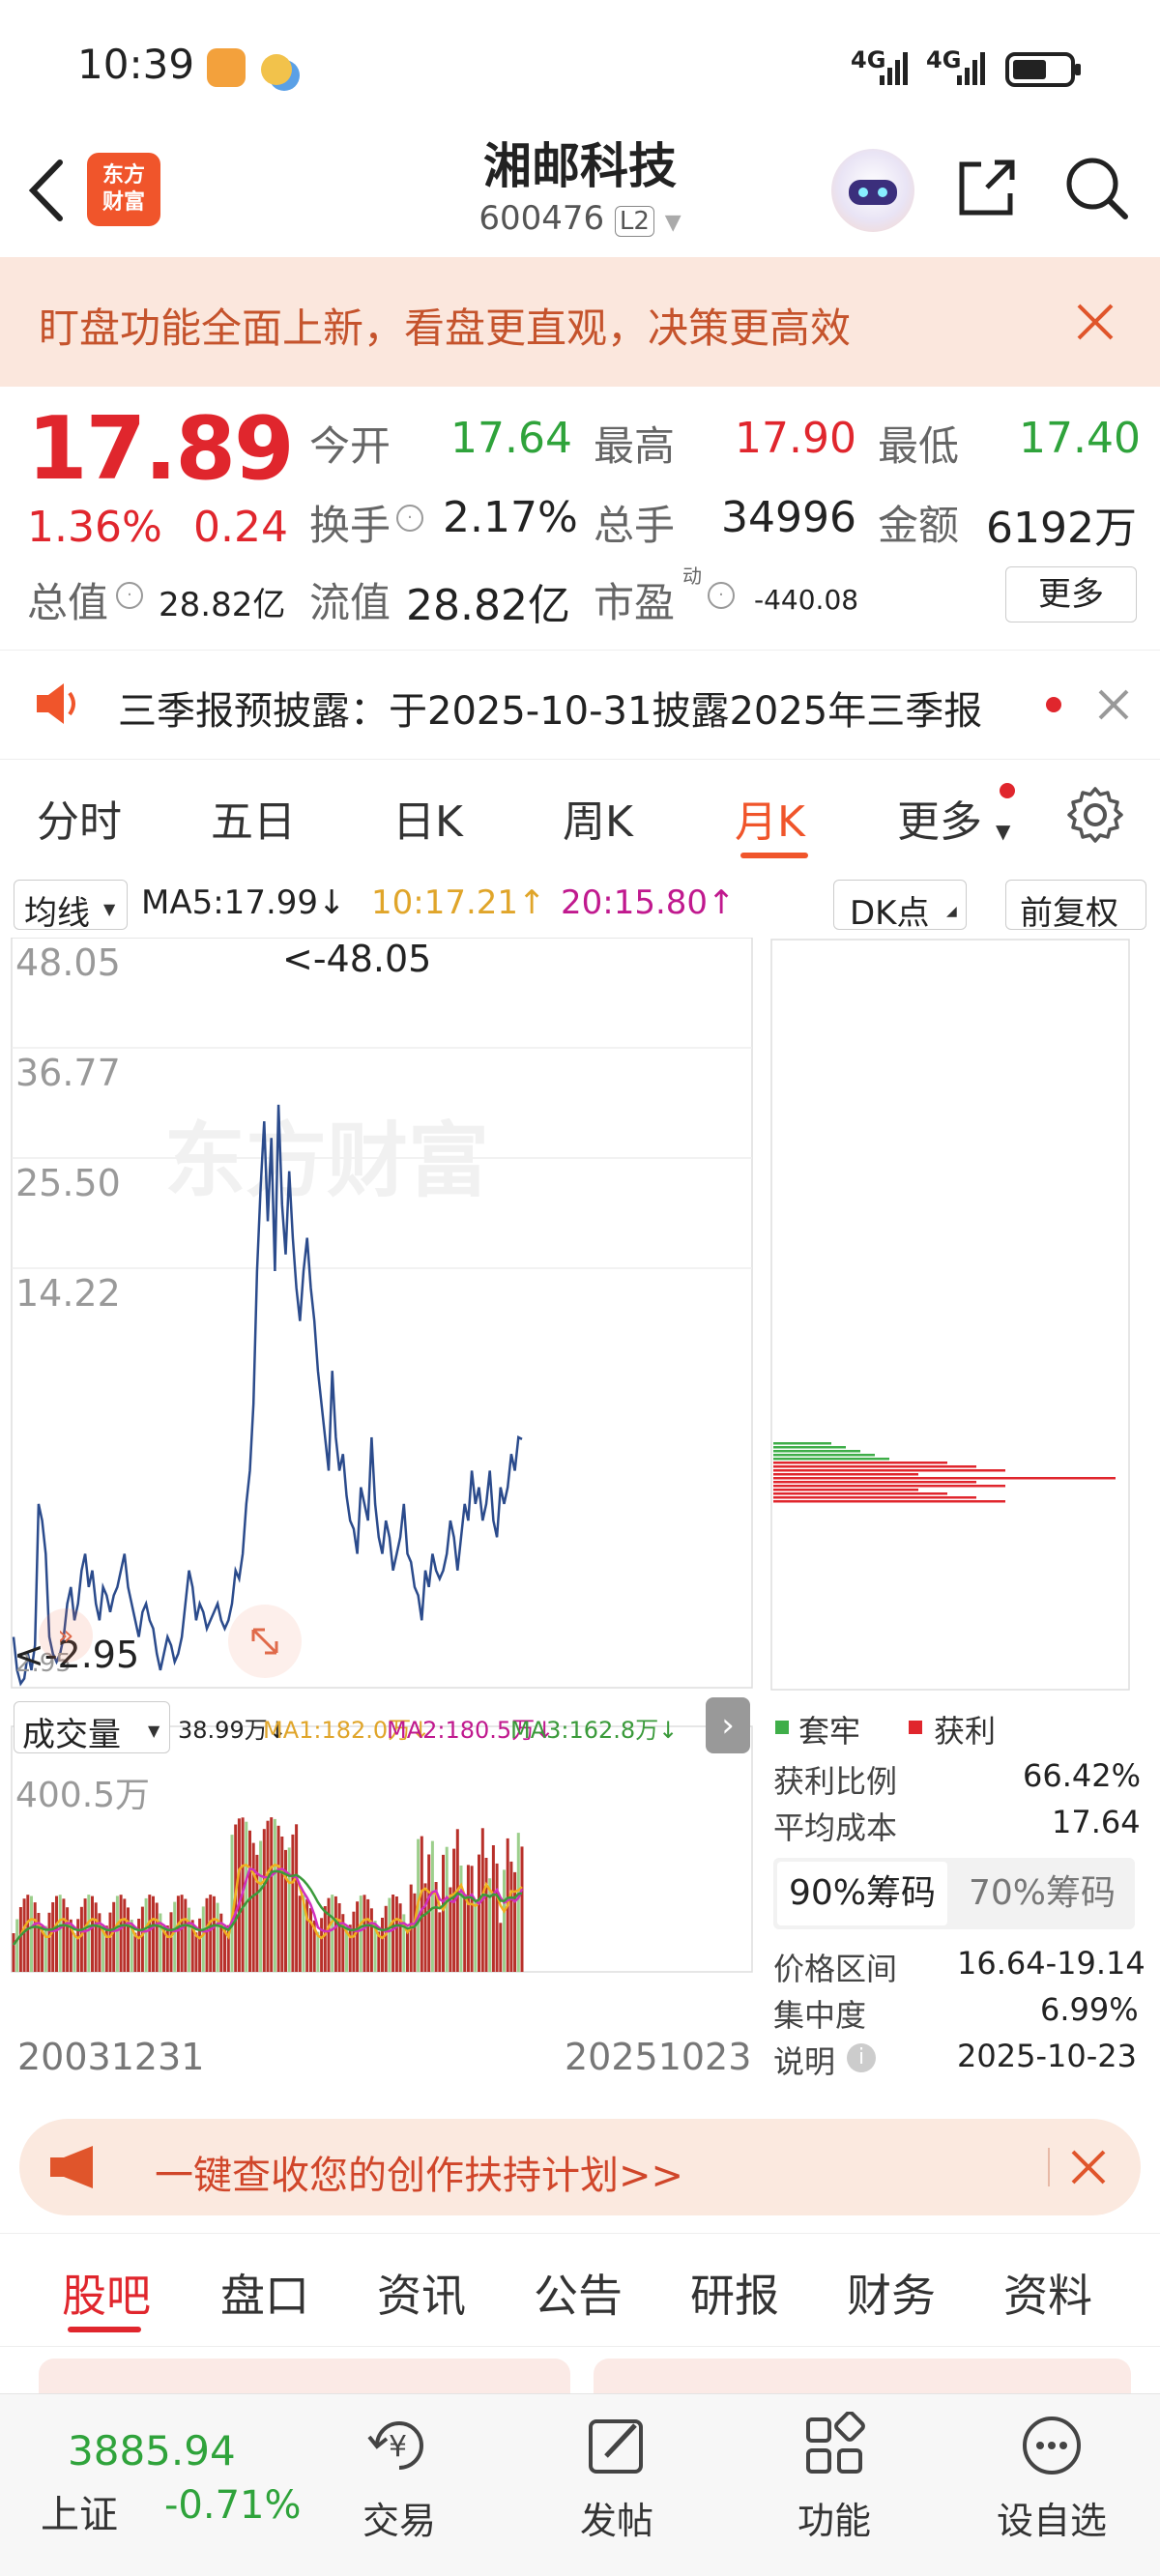  I want to click on chart-period-tabs: 分时 五日 日K 周K 月K 更多 ▼, so click(580, 817).